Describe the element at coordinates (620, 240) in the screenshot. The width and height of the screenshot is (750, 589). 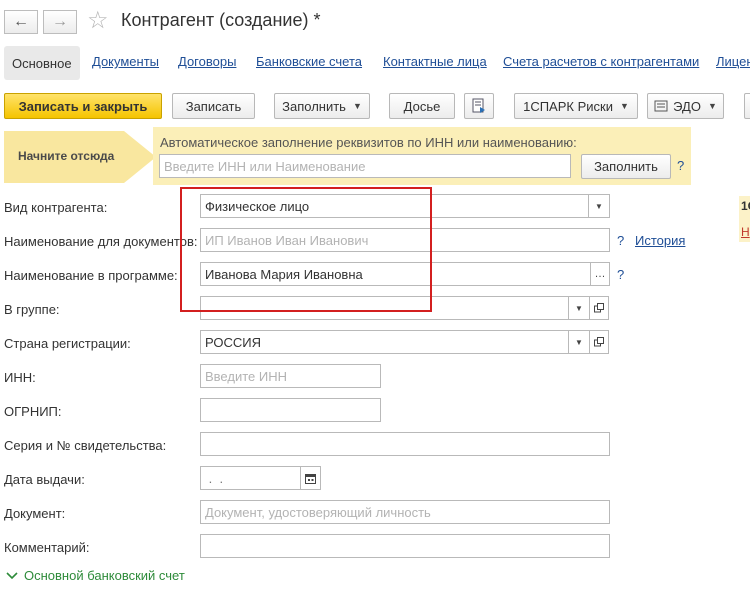
I see `doc-name-help-link: ?` at that location.